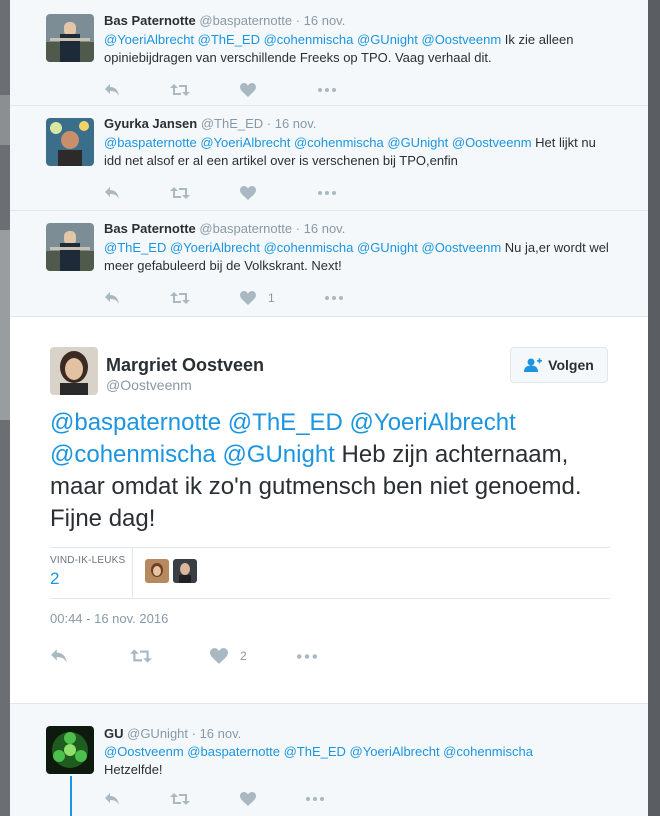  Describe the element at coordinates (232, 123) in the screenshot. I see `author-handle: @ThE_ED` at that location.